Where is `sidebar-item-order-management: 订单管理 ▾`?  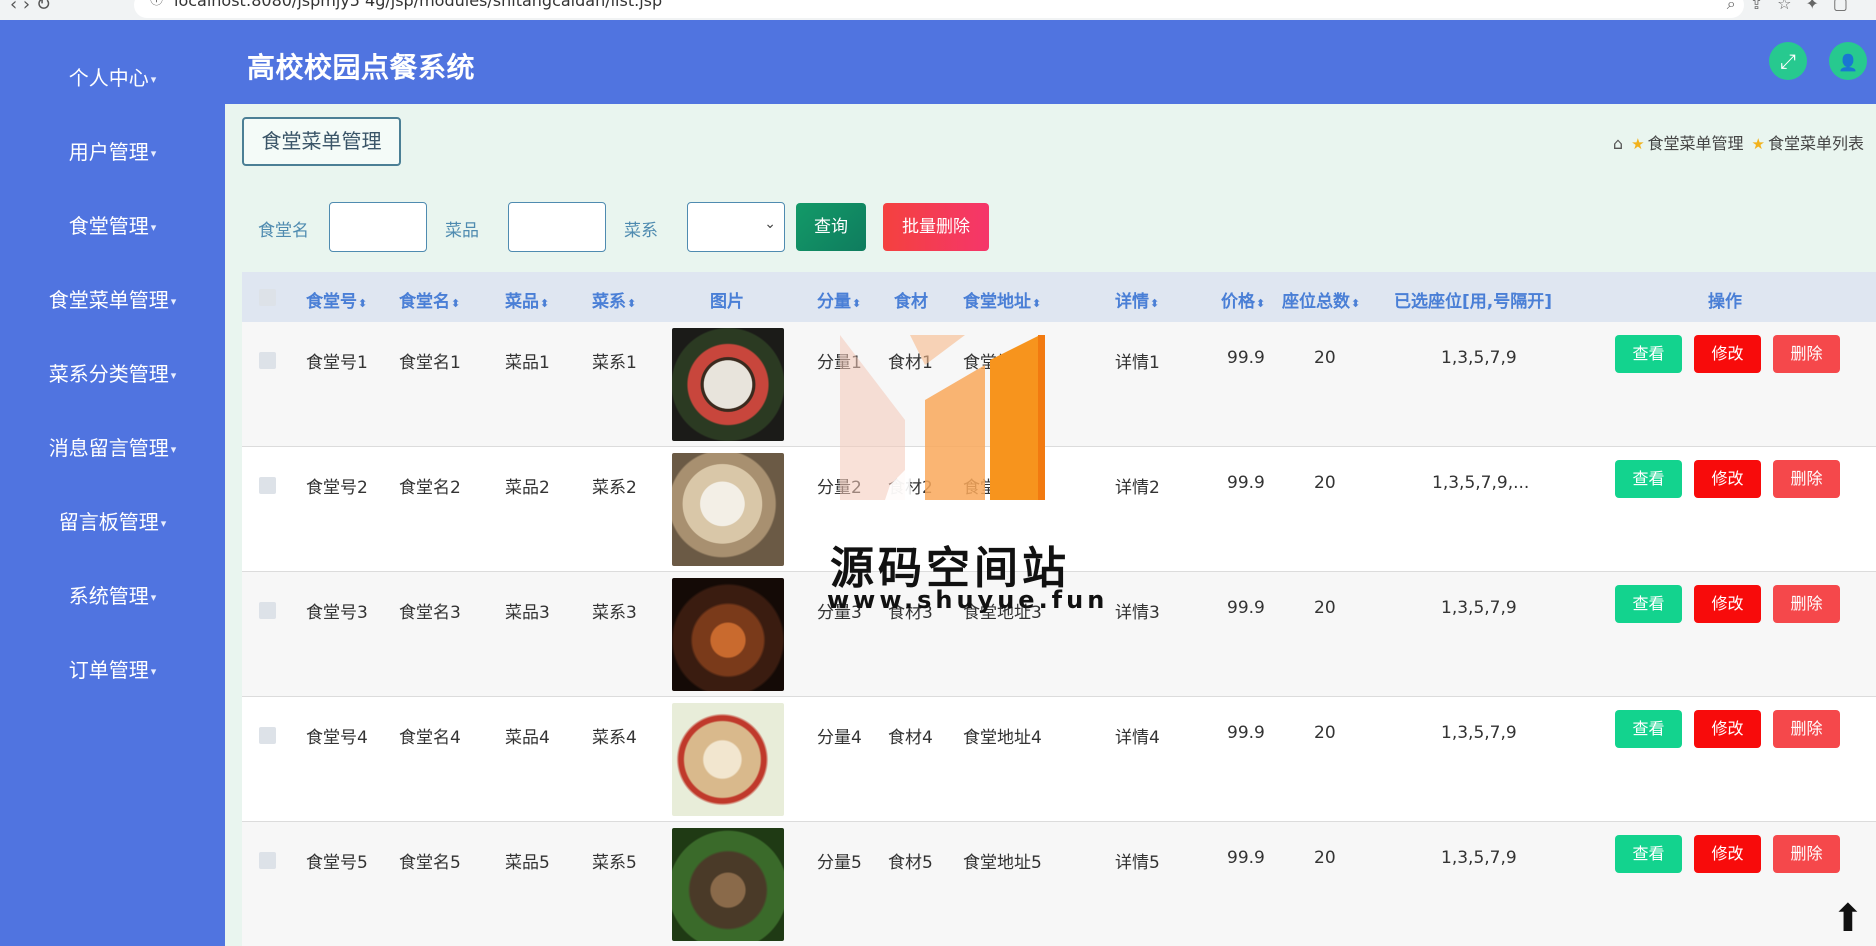
sidebar-item-order-management: 订单管理 ▾ is located at coordinates (112, 668).